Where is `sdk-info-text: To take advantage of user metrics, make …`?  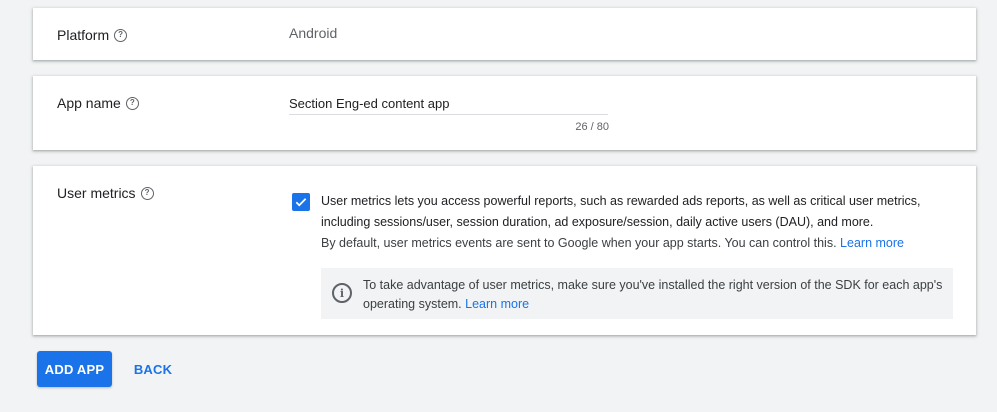
sdk-info-text: To take advantage of user metrics, make … is located at coordinates (655, 294).